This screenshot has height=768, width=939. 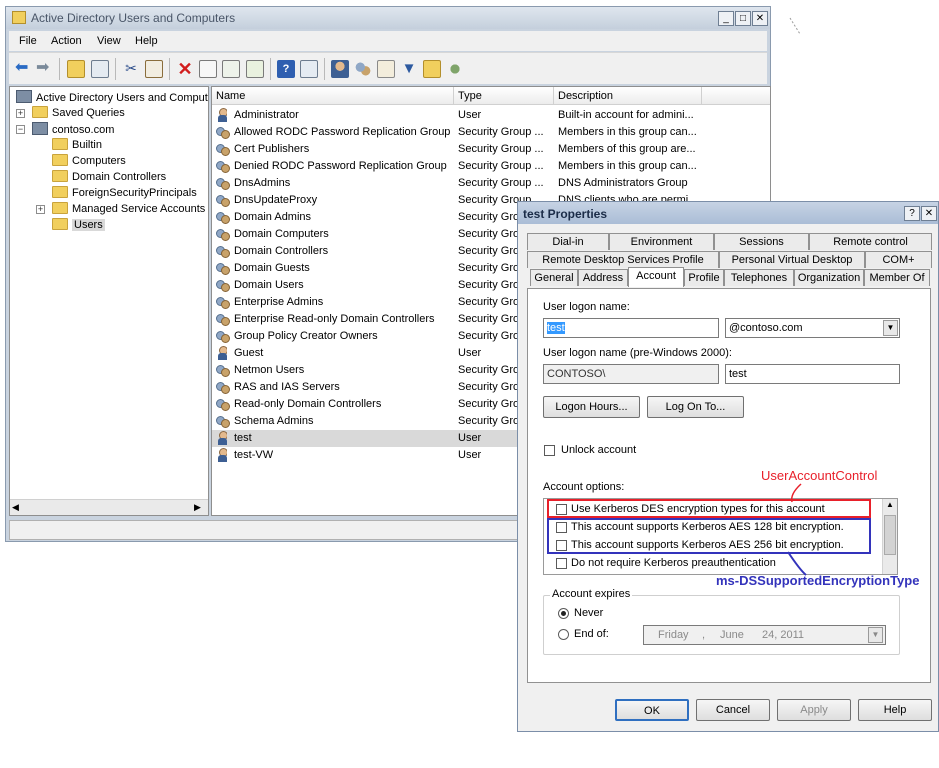 What do you see at coordinates (797, 296) in the screenshot?
I see `annotation-connectors` at bounding box center [797, 296].